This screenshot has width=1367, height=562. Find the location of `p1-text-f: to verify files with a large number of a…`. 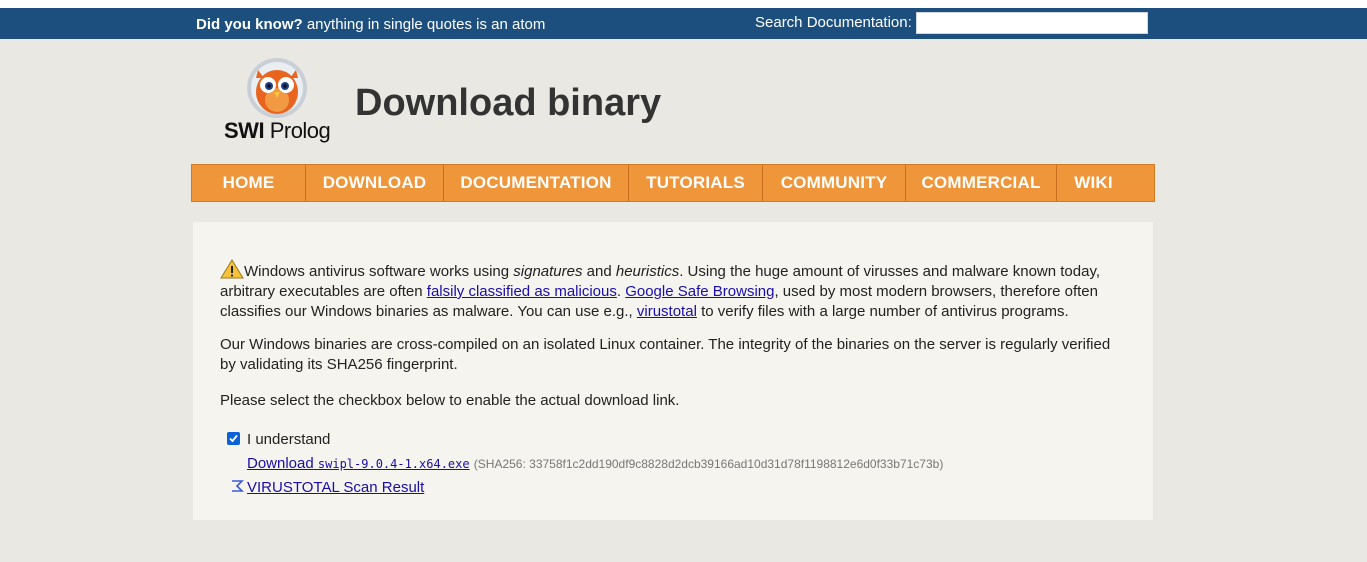

p1-text-f: to verify files with a large number of a… is located at coordinates (882, 311).